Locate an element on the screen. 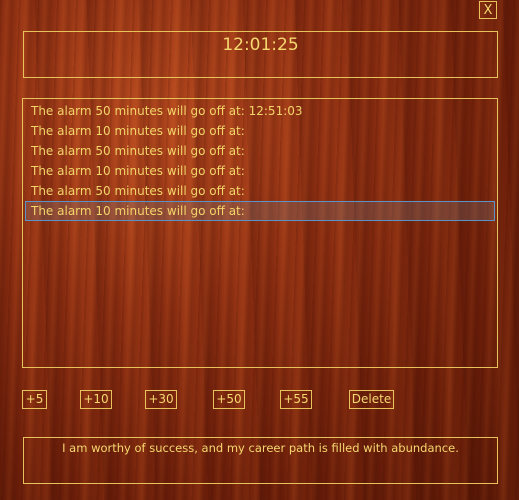 The height and width of the screenshot is (500, 519). clock-display: 12:01:25 is located at coordinates (260, 54).